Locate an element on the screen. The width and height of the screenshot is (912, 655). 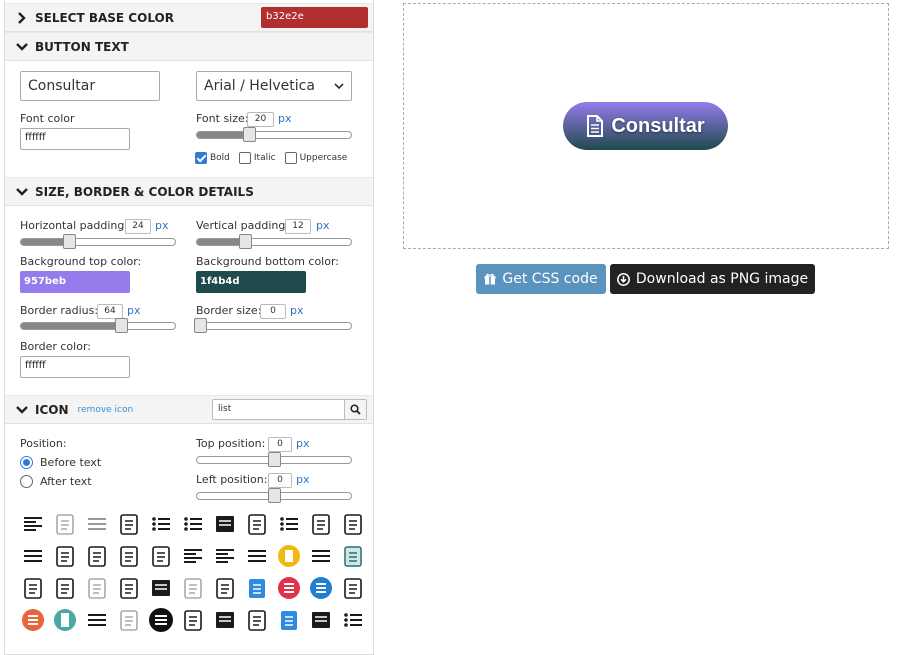
document-write-icon is located at coordinates (353, 588).